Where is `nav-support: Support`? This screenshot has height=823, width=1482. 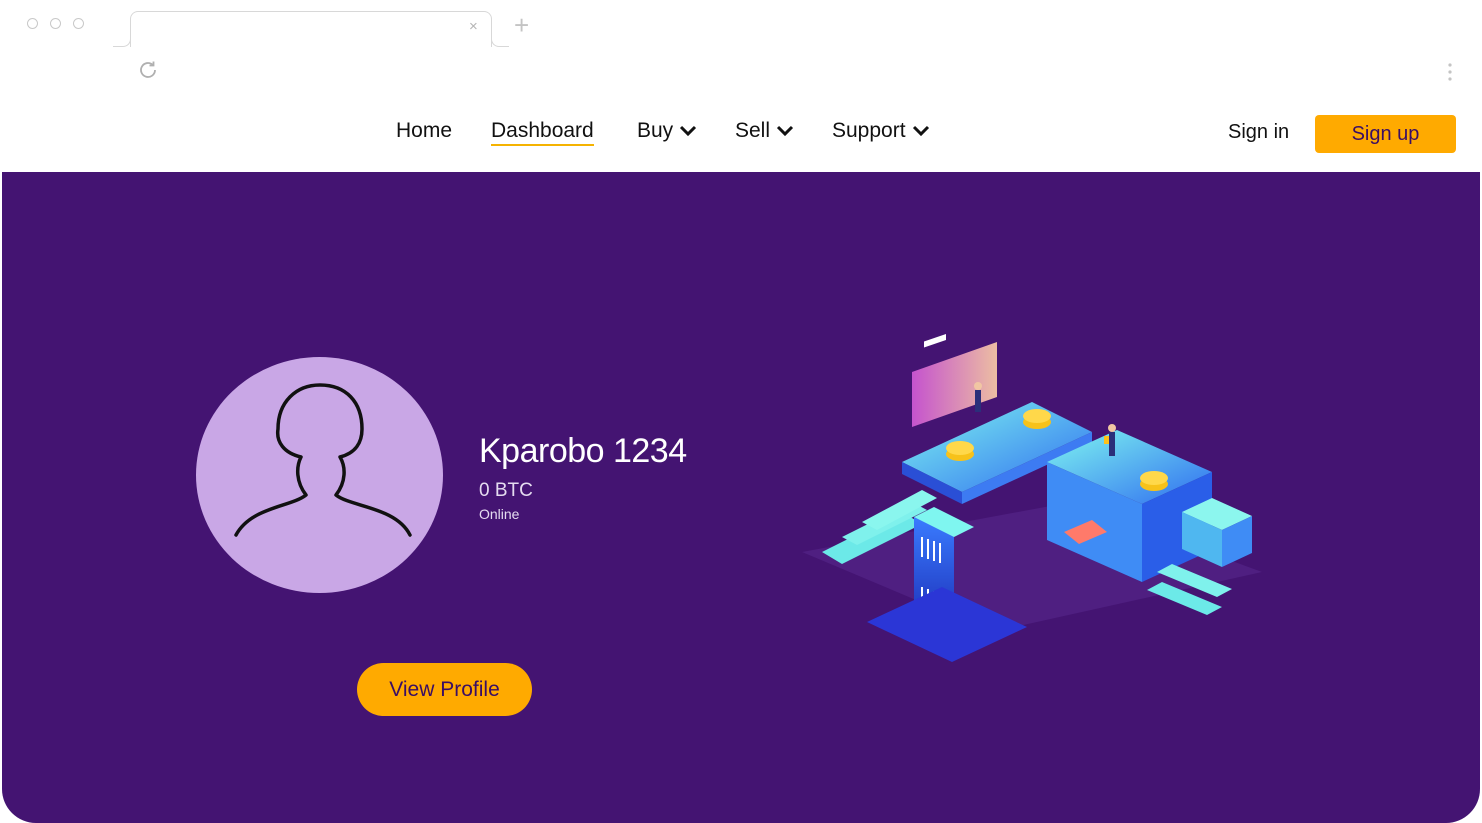 nav-support: Support is located at coordinates (881, 131).